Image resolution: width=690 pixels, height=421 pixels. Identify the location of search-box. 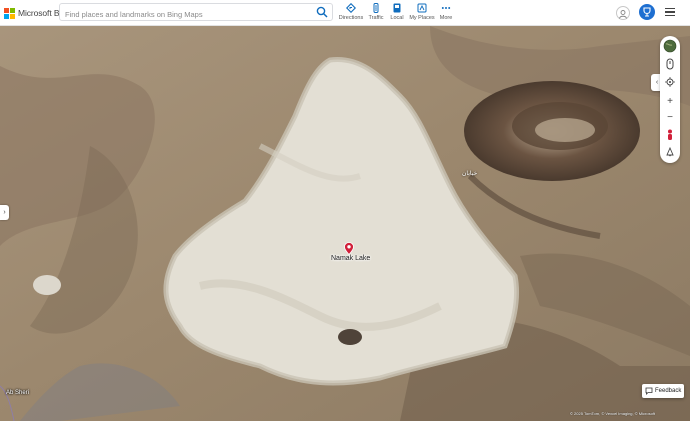
(196, 13).